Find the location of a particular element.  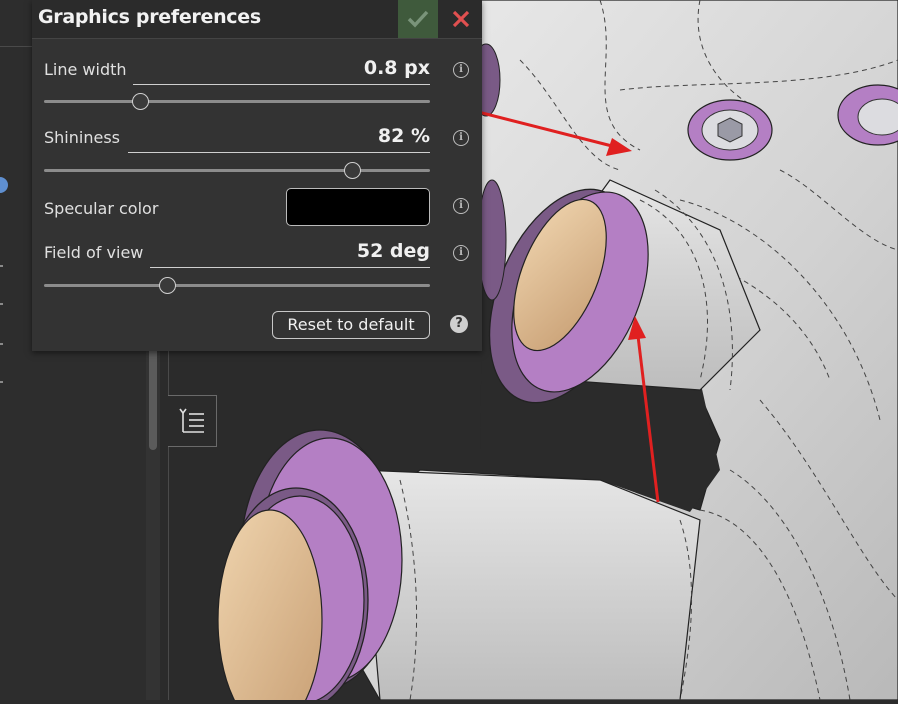

dialog-title: Graphics preferences is located at coordinates (149, 17).